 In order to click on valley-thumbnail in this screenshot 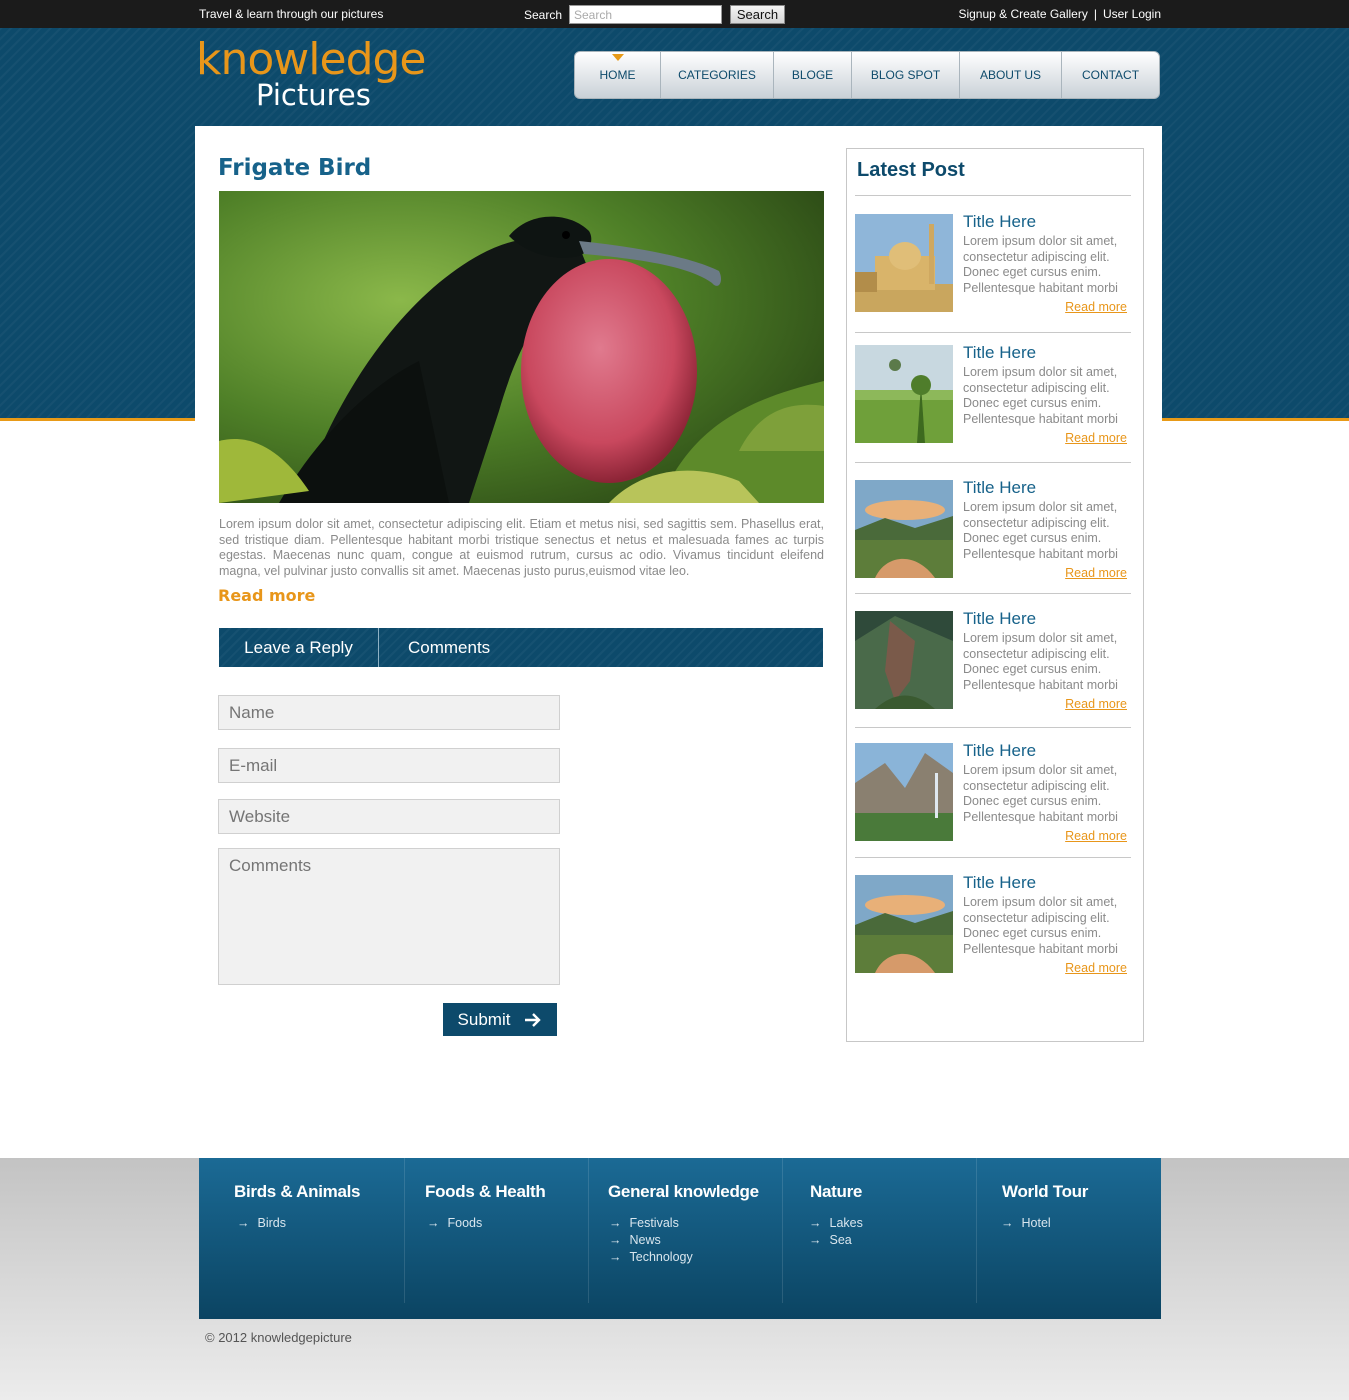, I will do `click(904, 792)`.